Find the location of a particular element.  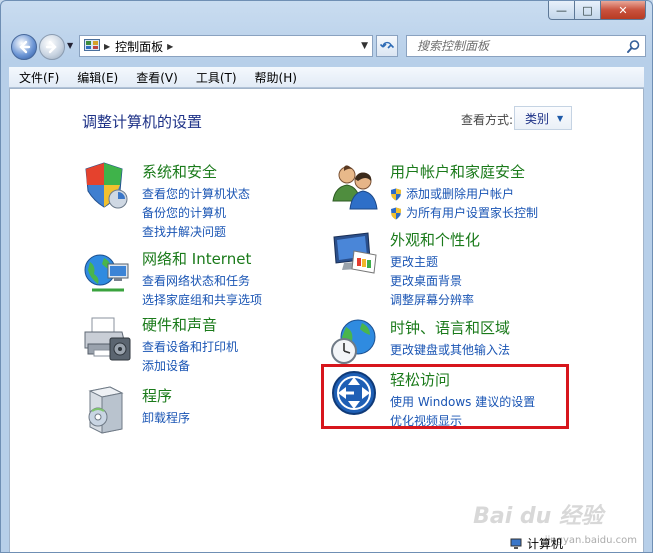

link-add-remove-accounts: 添加或删除用户帐户 is located at coordinates (464, 194).